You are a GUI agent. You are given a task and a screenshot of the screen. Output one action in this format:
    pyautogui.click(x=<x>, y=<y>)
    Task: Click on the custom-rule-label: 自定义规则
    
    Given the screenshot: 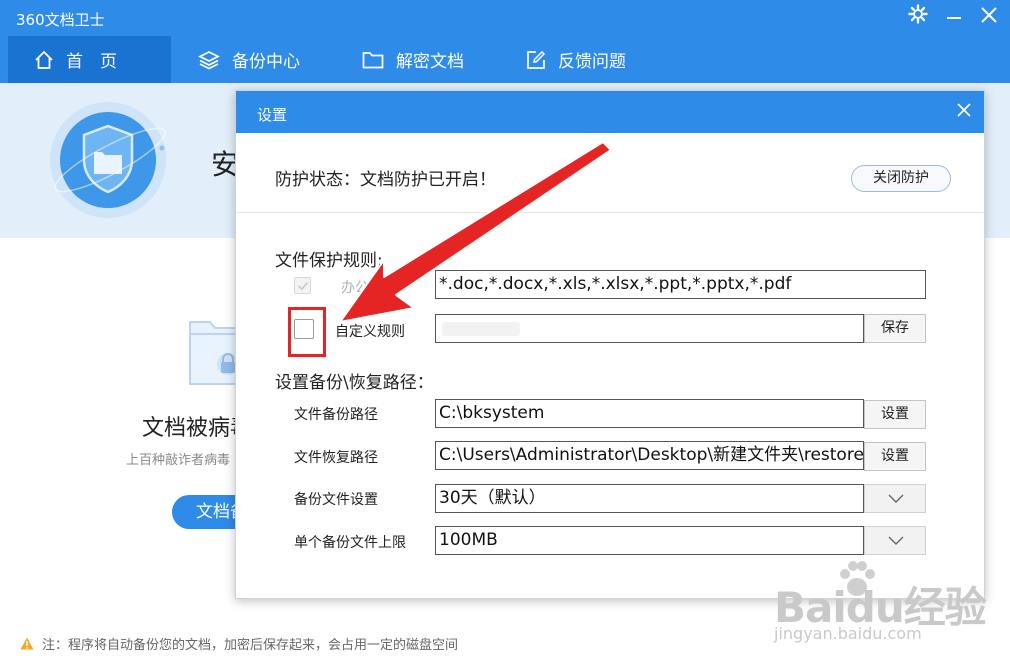 What is the action you would take?
    pyautogui.click(x=370, y=332)
    